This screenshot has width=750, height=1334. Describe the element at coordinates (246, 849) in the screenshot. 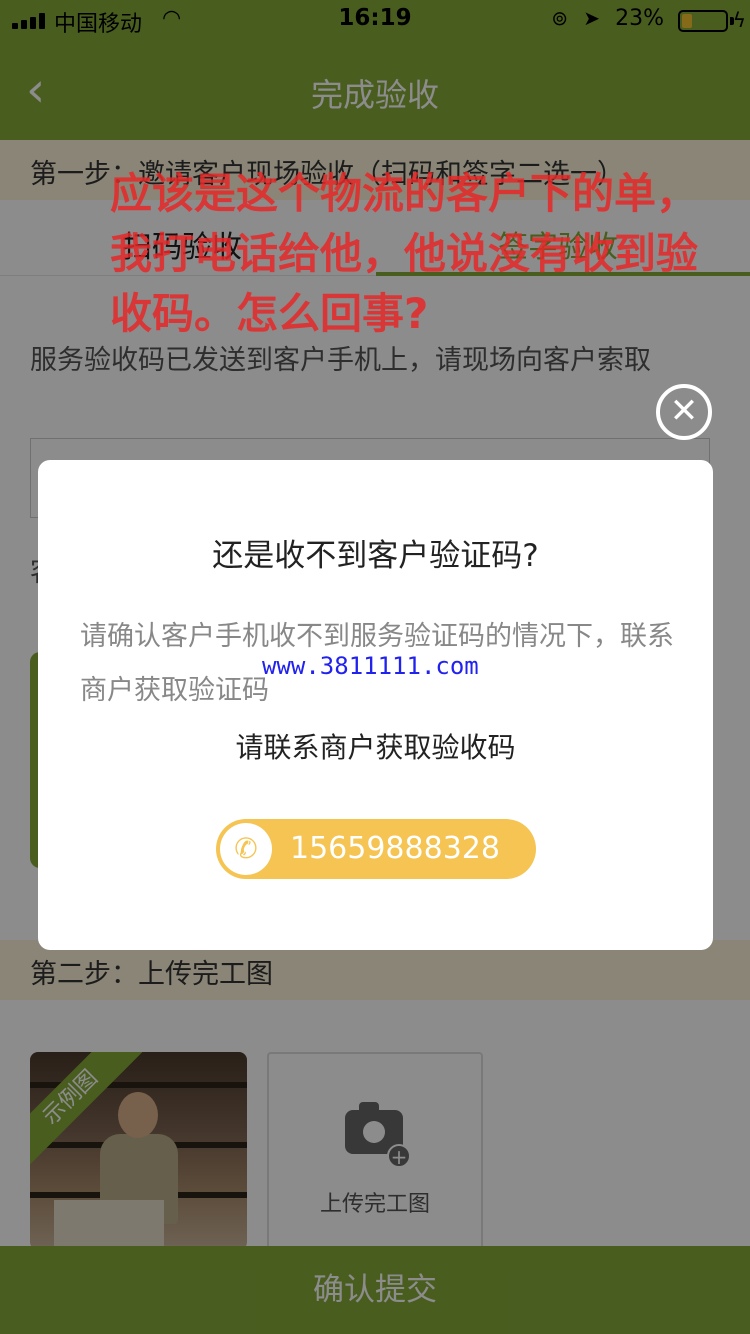

I see `phone-icon: ✆` at that location.